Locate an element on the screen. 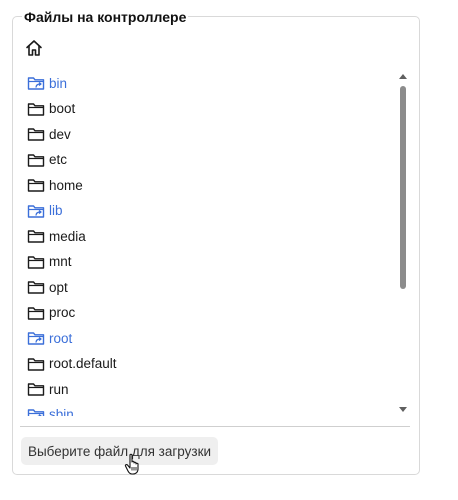 The image size is (458, 500). file-list-item: mnt is located at coordinates (49, 262).